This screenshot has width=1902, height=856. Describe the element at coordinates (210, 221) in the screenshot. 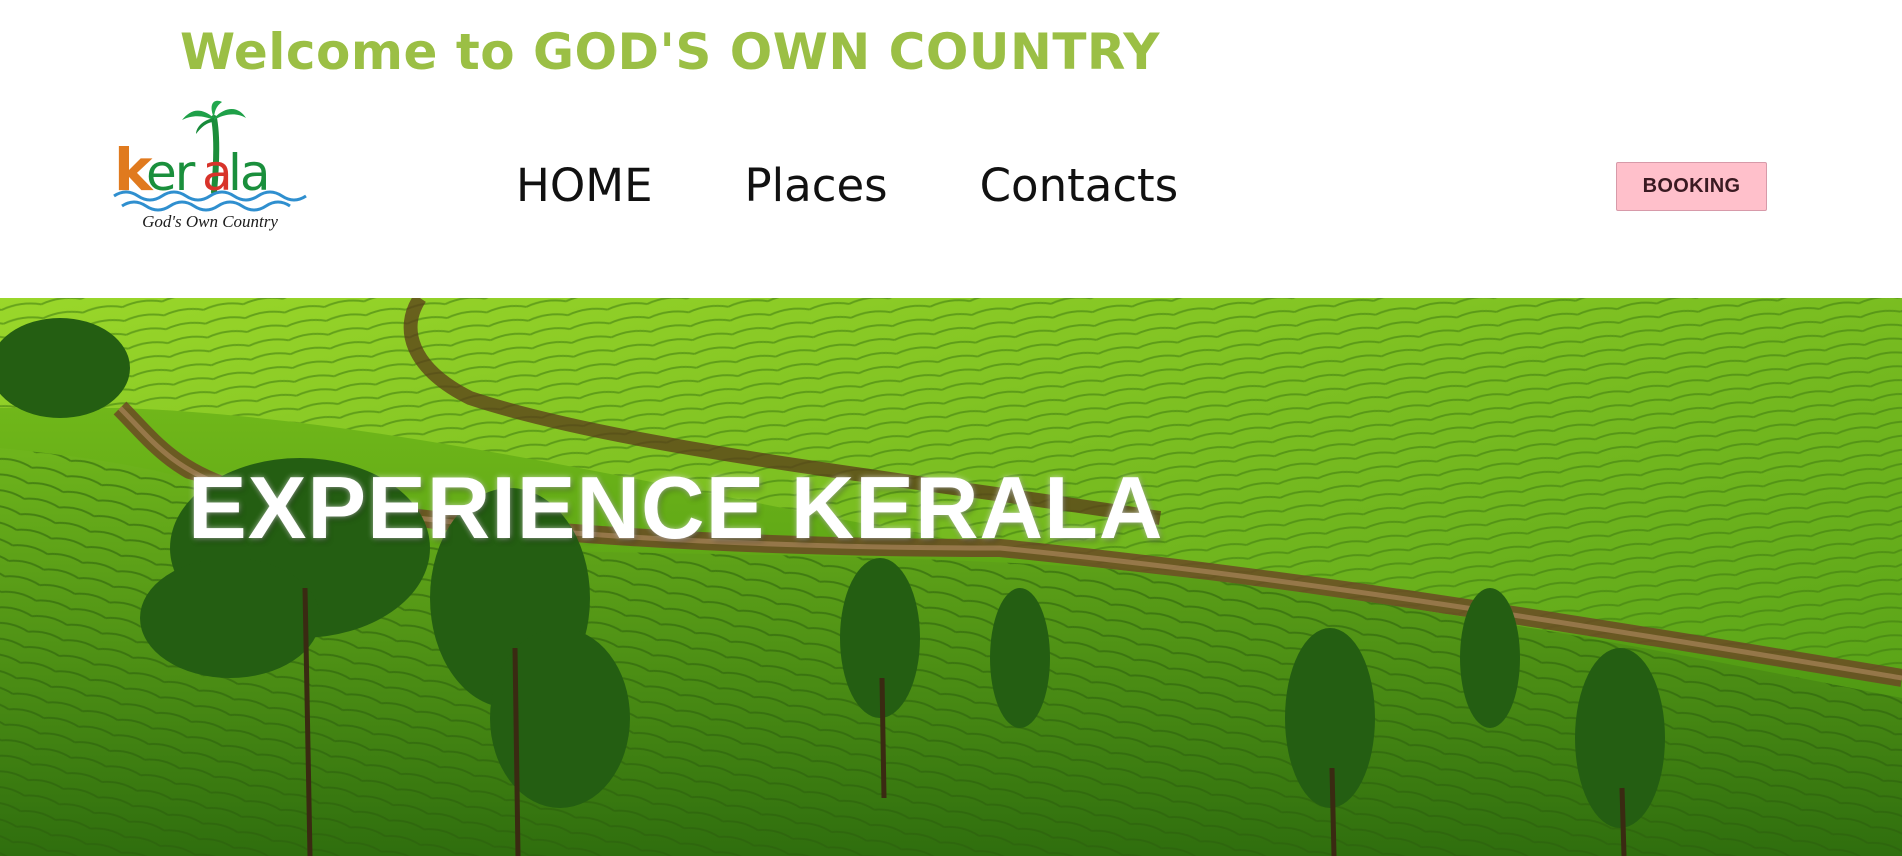

I see `logo-tagline: God's Own Country` at that location.